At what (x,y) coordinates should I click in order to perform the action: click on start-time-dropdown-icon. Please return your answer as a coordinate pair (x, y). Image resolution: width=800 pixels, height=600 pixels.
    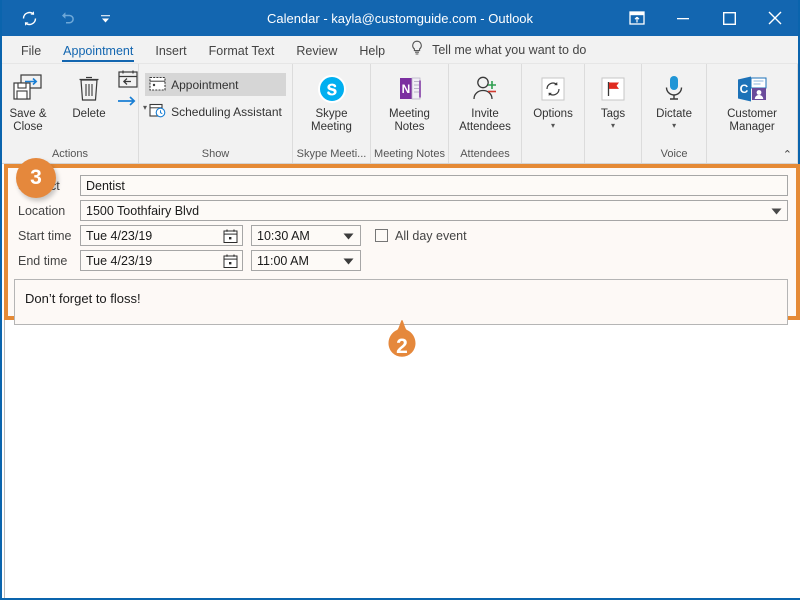
    Looking at the image, I should click on (348, 236).